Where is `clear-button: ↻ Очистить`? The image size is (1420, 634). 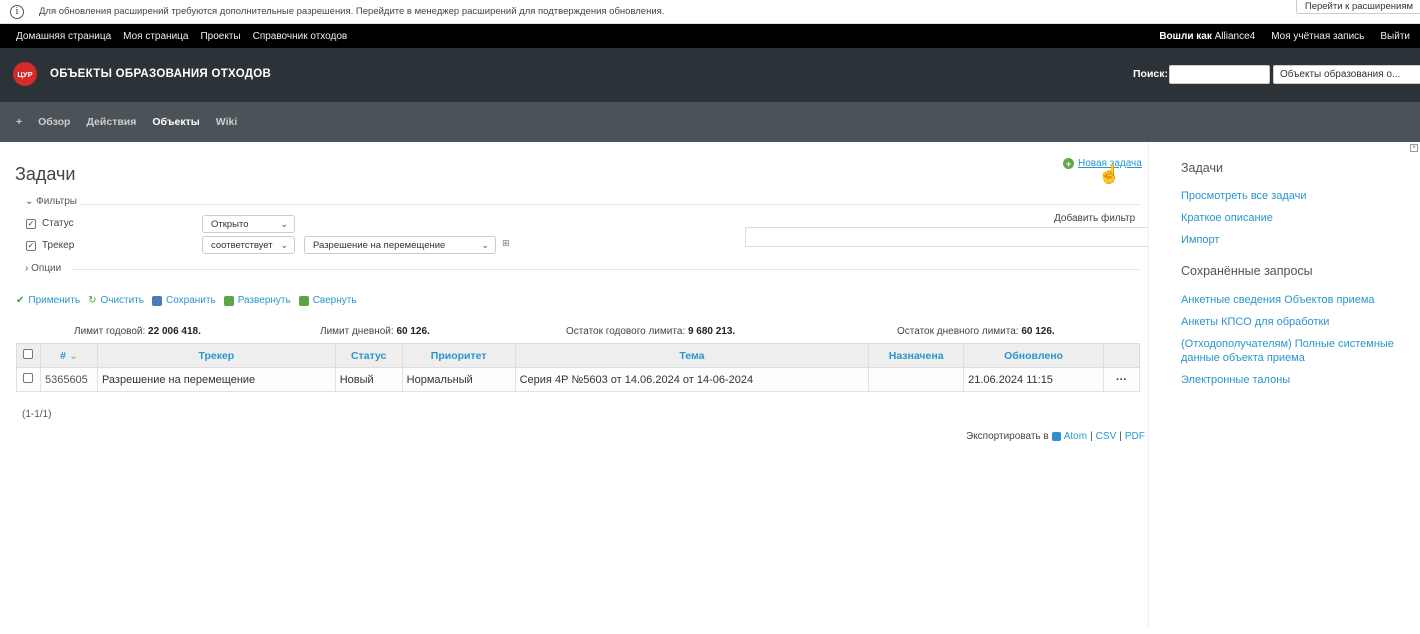
clear-button: ↻ Очистить is located at coordinates (116, 300).